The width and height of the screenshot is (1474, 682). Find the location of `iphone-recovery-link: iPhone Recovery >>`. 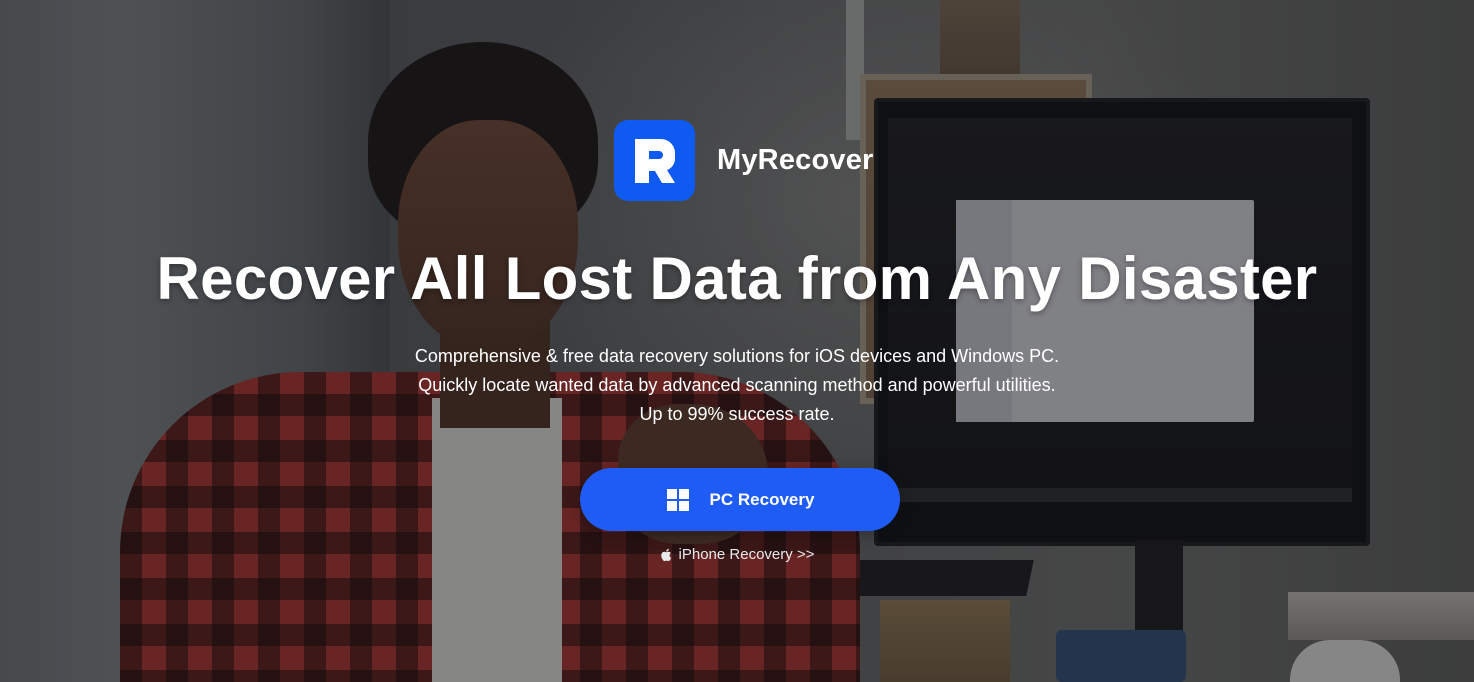

iphone-recovery-link: iPhone Recovery >> is located at coordinates (737, 554).